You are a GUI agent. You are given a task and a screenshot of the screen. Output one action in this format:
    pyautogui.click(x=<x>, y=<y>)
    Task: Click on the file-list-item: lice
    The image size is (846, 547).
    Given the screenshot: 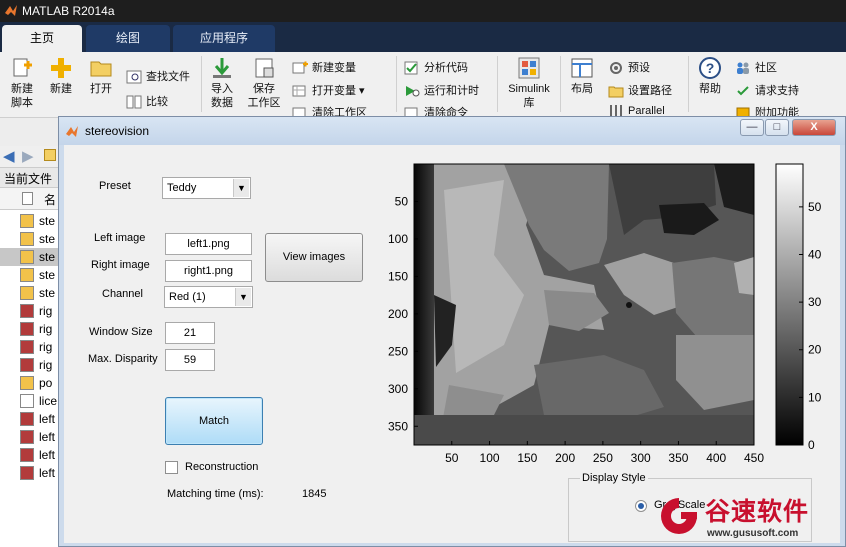 What is the action you would take?
    pyautogui.click(x=29, y=401)
    